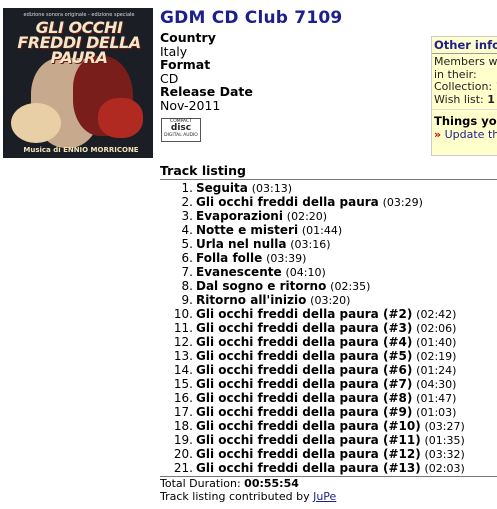  Describe the element at coordinates (271, 188) in the screenshot. I see `track-duration: (03:13)` at that location.